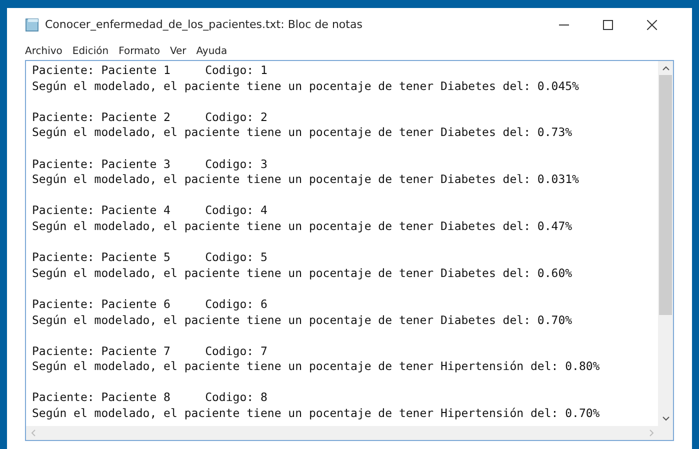 The height and width of the screenshot is (449, 699). What do you see at coordinates (150, 398) in the screenshot?
I see `text-line: Paciente: Paciente 8 Codigo: 8` at bounding box center [150, 398].